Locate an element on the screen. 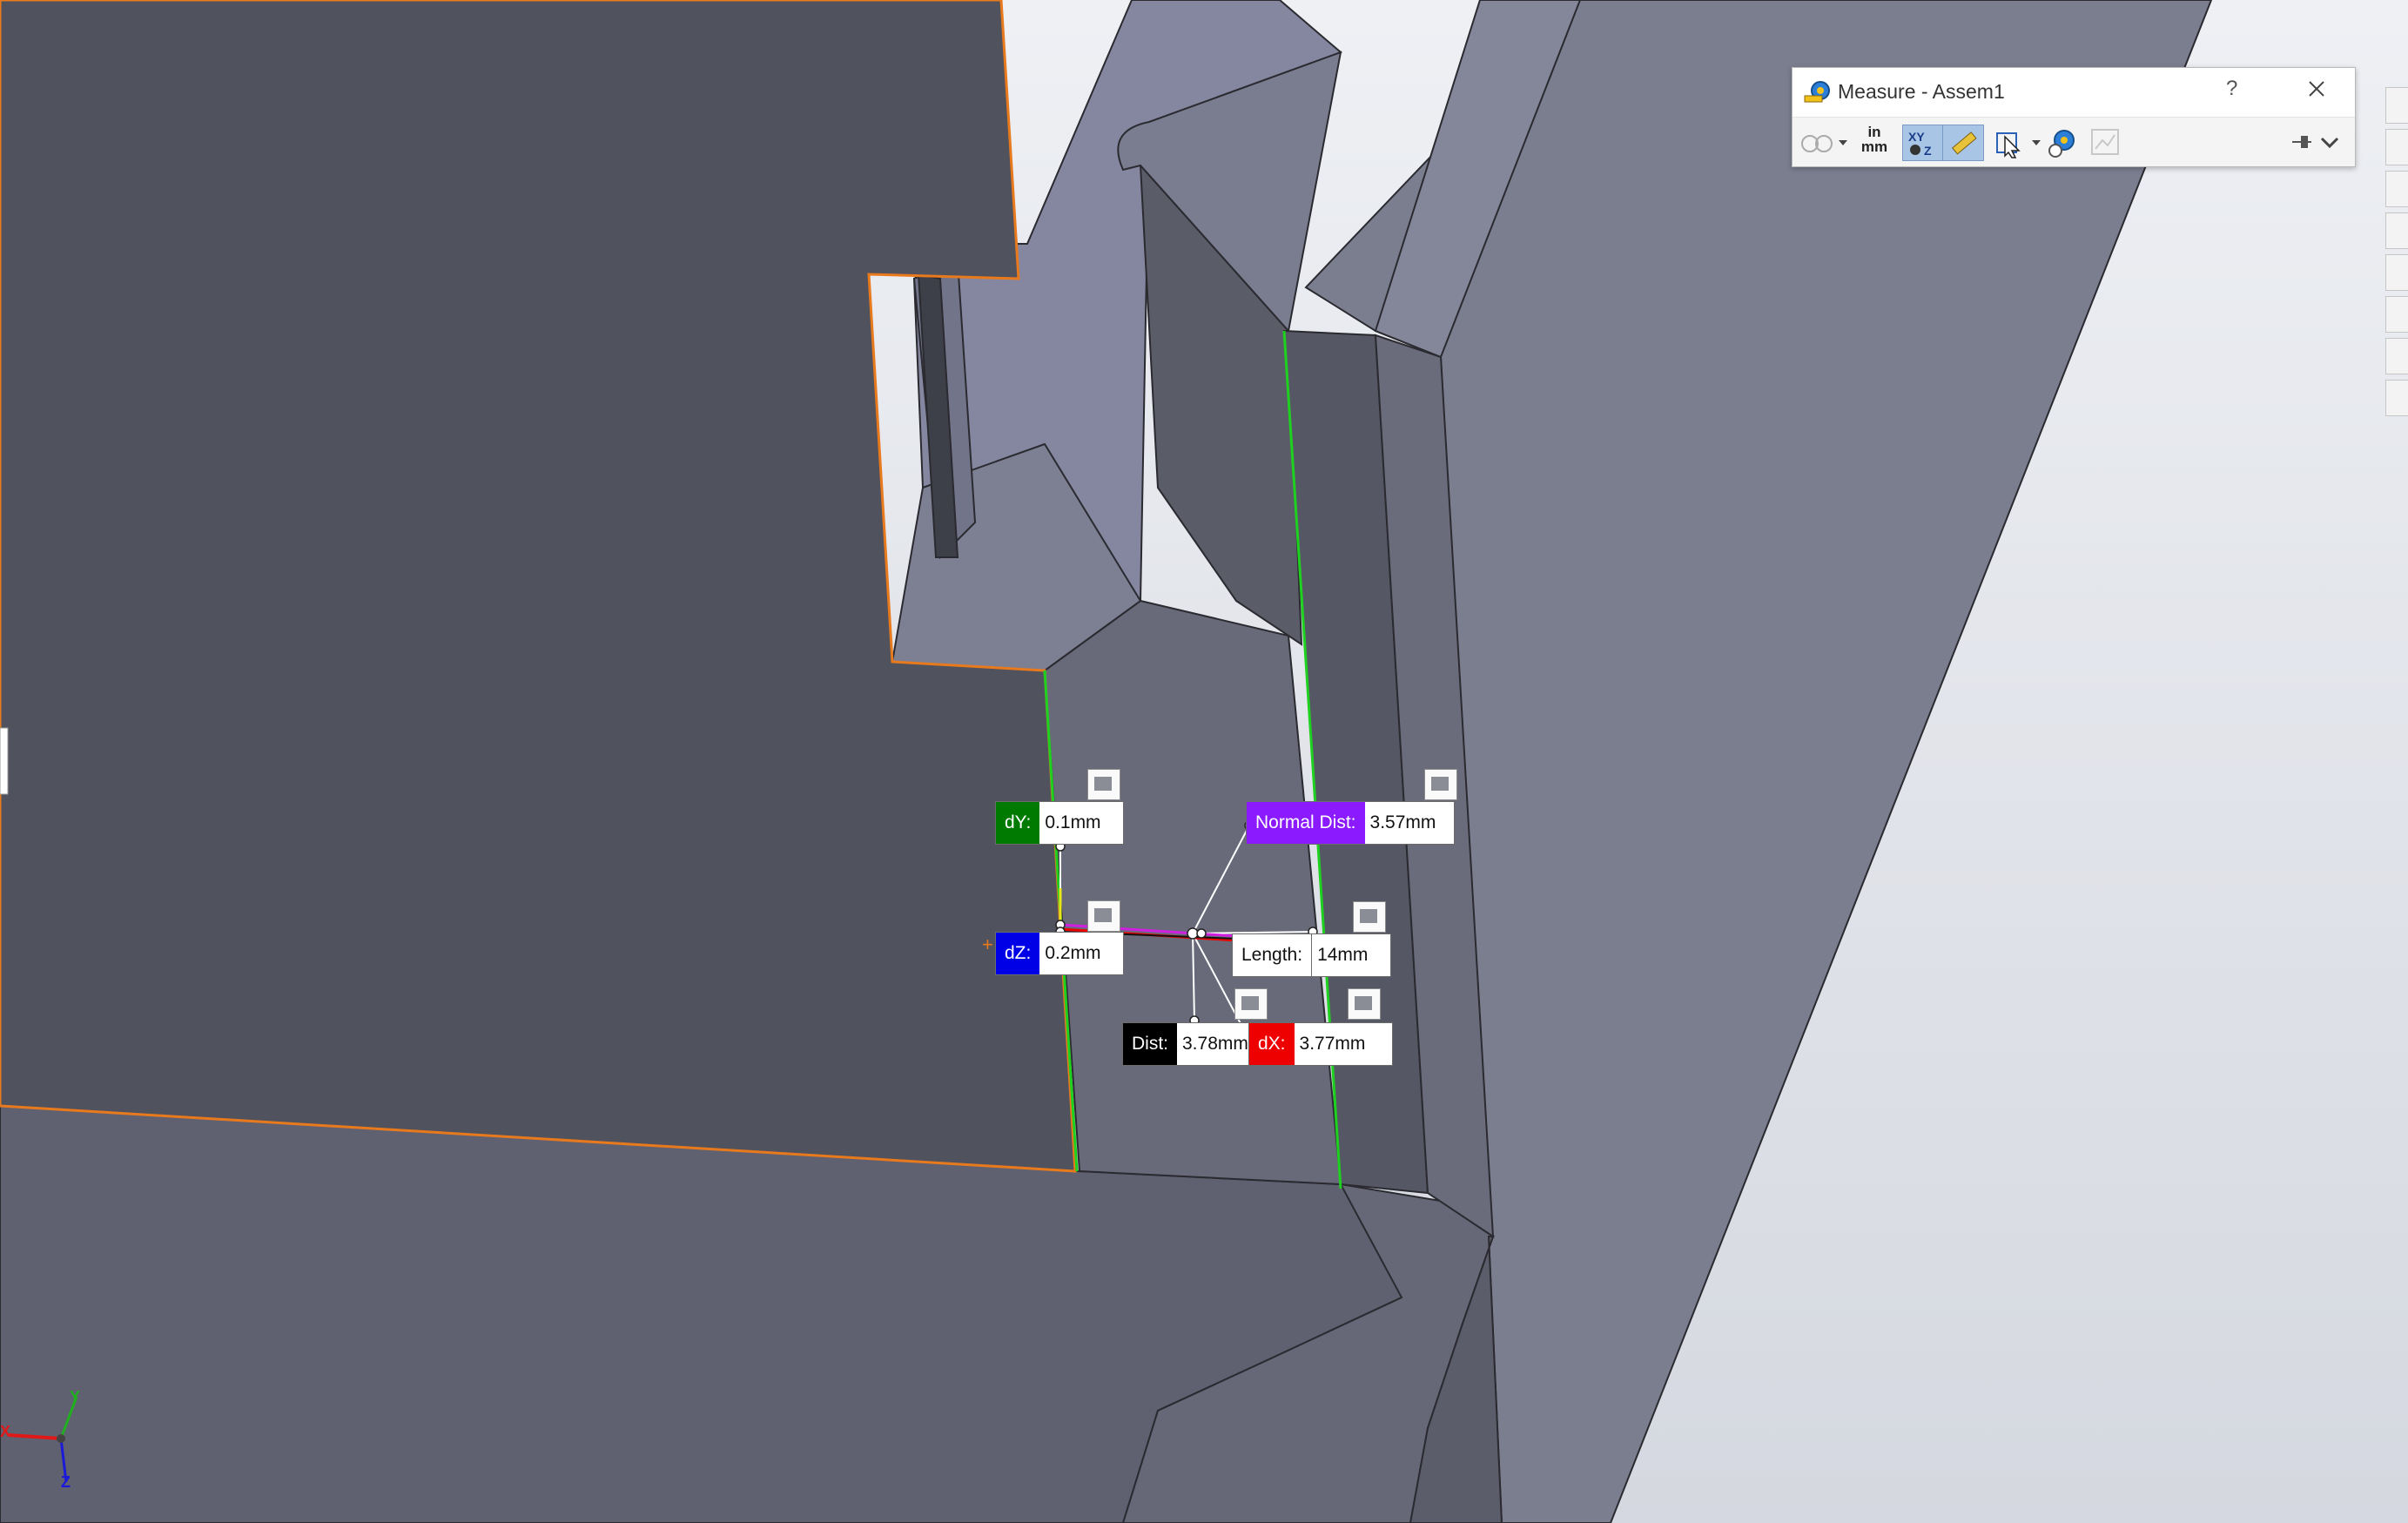 Image resolution: width=2408 pixels, height=1523 pixels. dy-toggle-icon is located at coordinates (1103, 784).